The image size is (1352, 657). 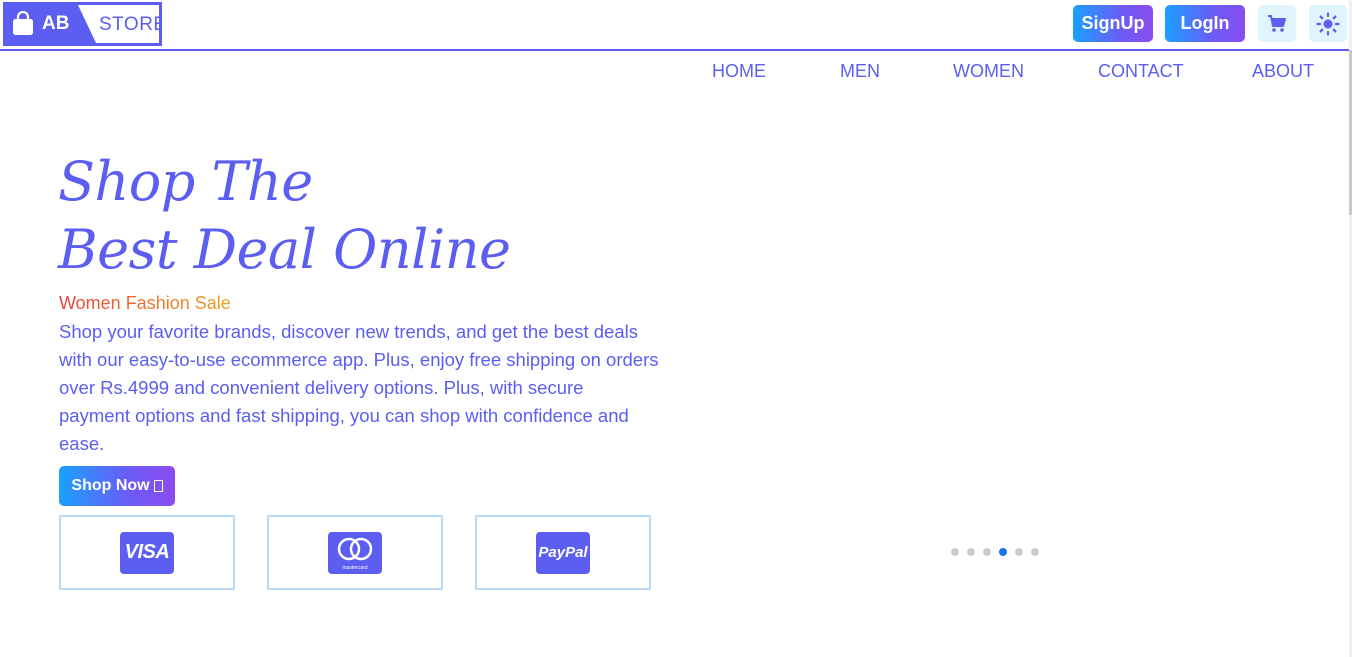 I want to click on mastercard-label: mastercard, so click(x=355, y=567).